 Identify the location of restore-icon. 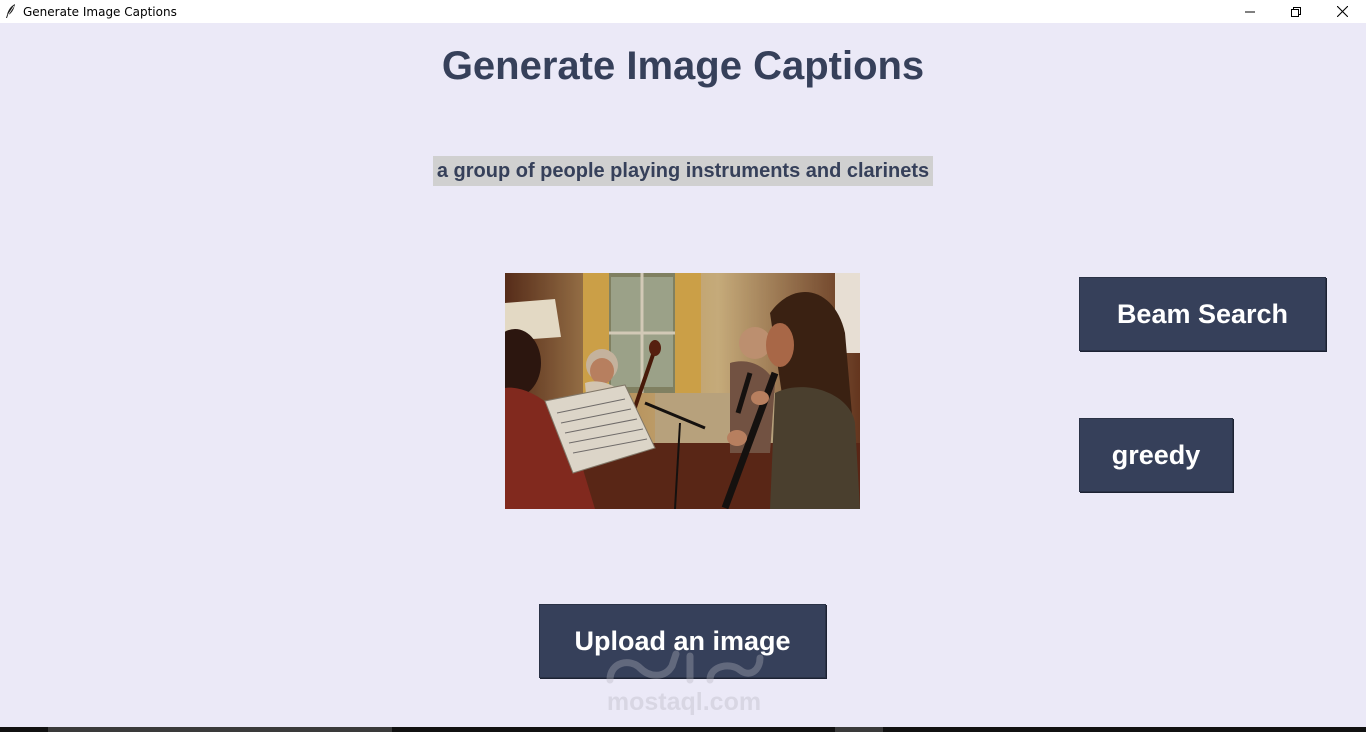
(1296, 11).